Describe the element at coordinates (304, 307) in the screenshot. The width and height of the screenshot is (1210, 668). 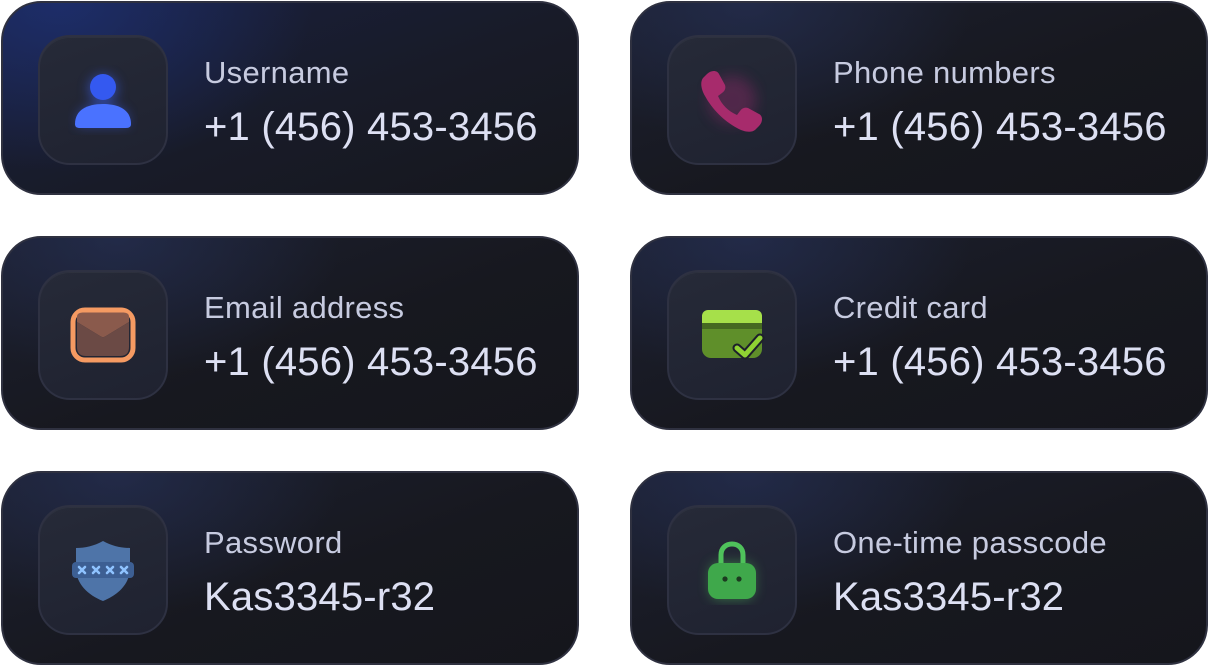
I see `email-address-label: Email address` at that location.